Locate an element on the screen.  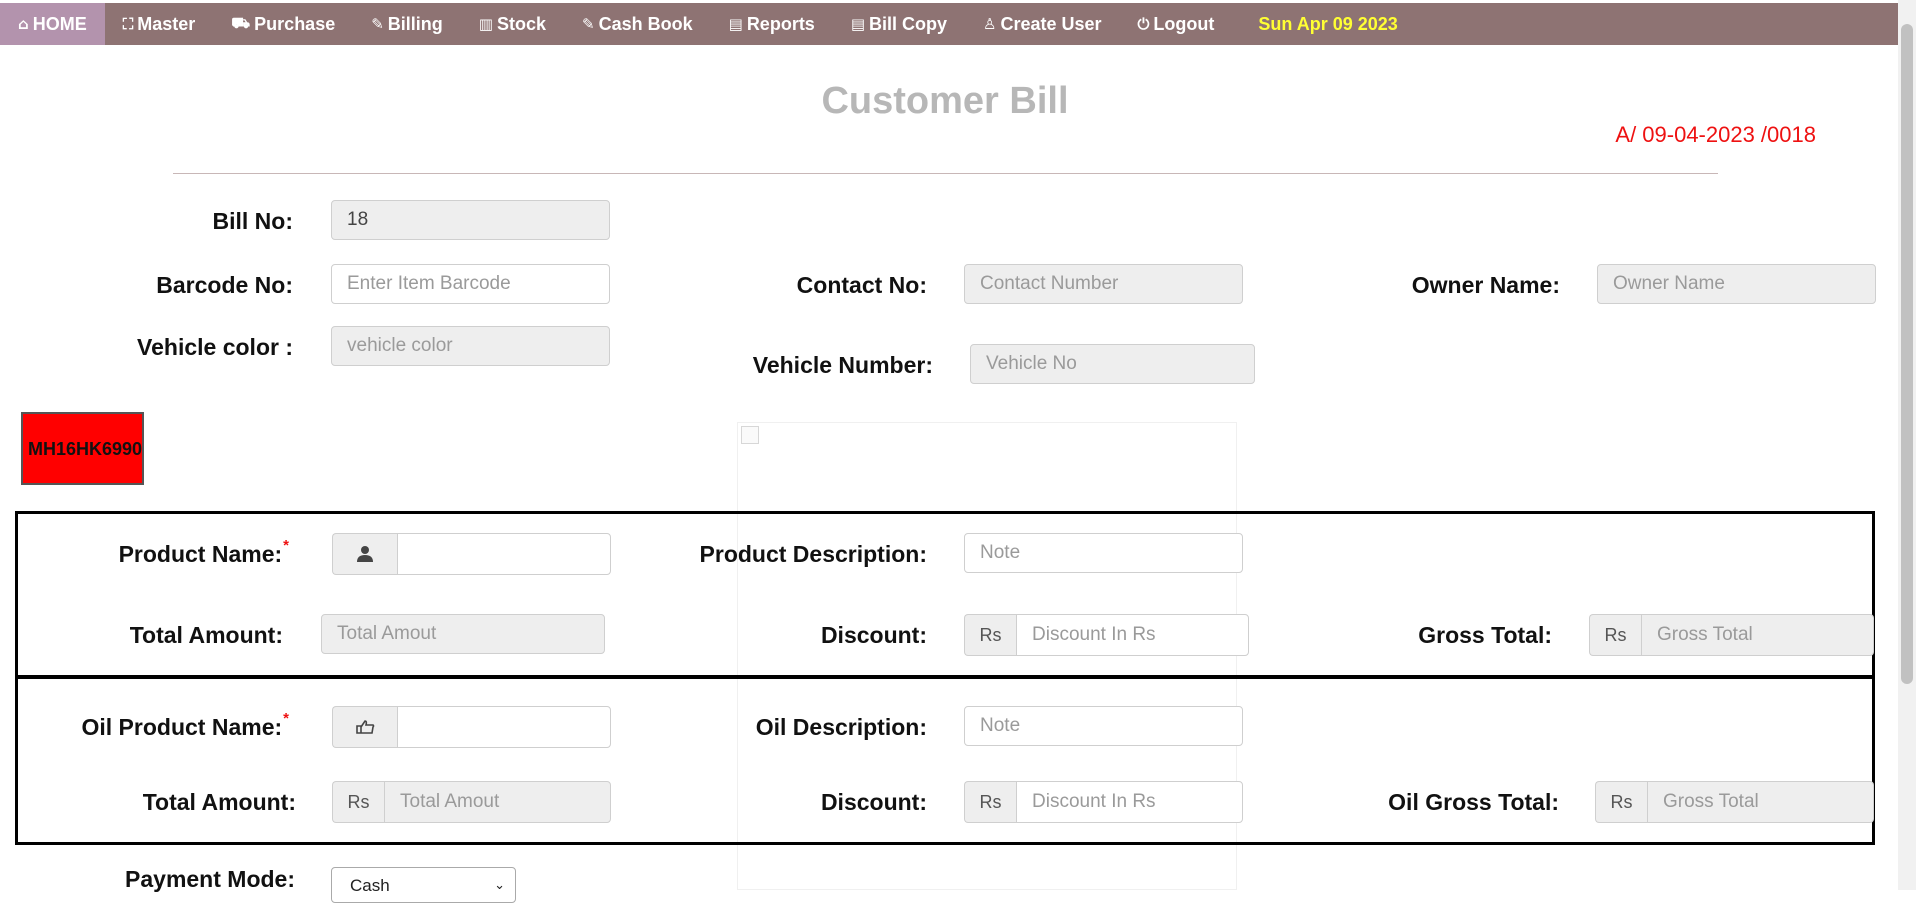
nav-billing: ✎ Billing is located at coordinates (407, 24).